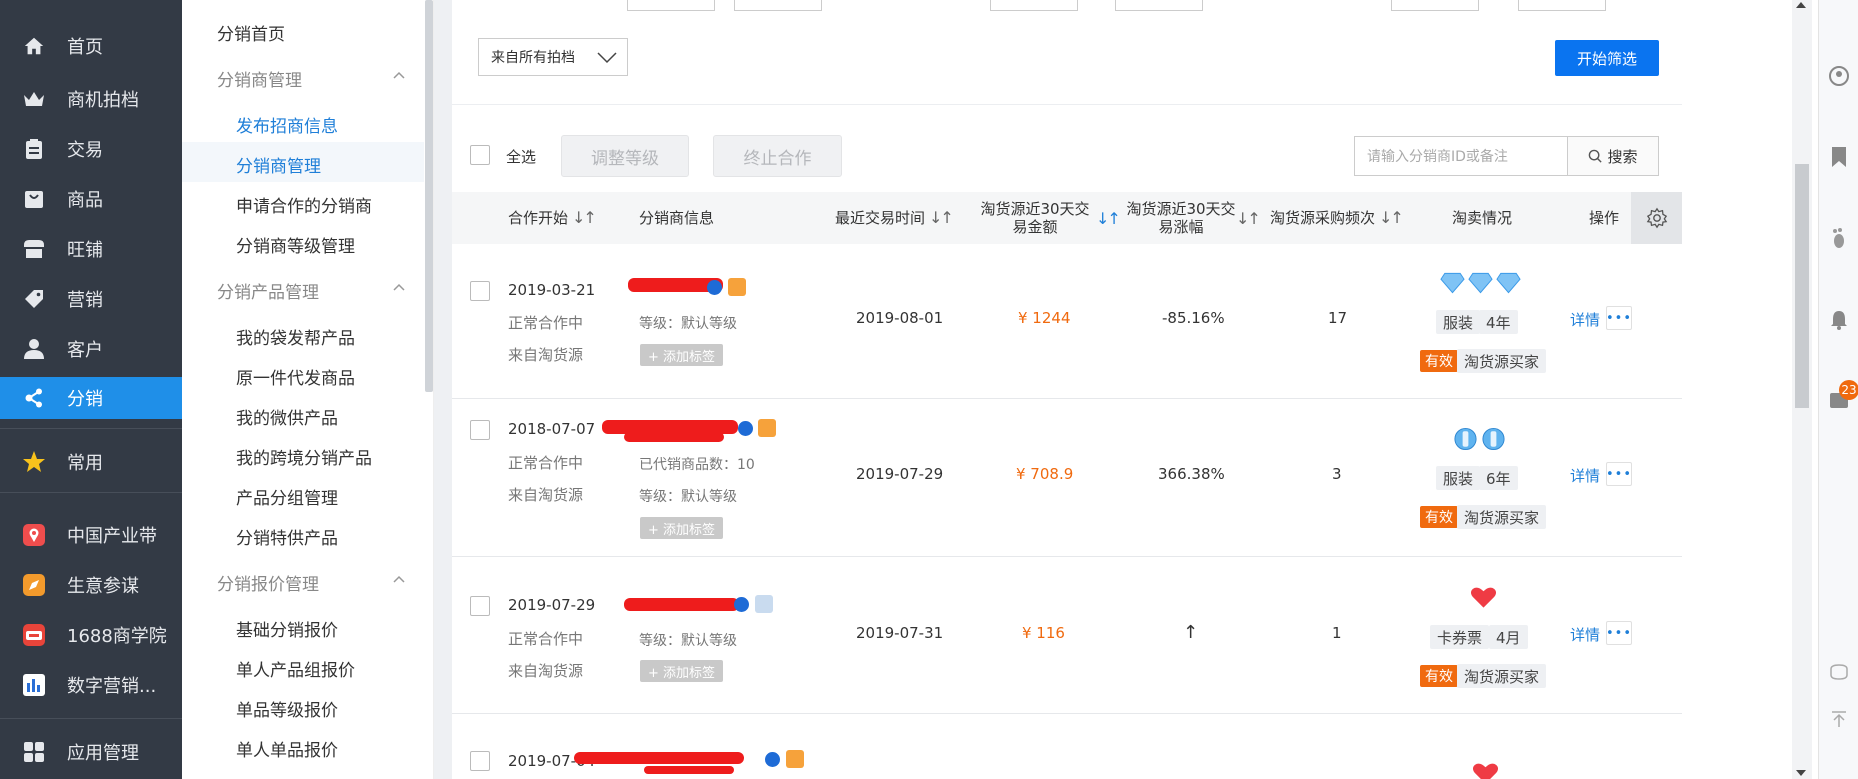 The height and width of the screenshot is (779, 1858). Describe the element at coordinates (1035, 218) in the screenshot. I see `col-amount-30d: 淘货源近30天交 易金额` at that location.